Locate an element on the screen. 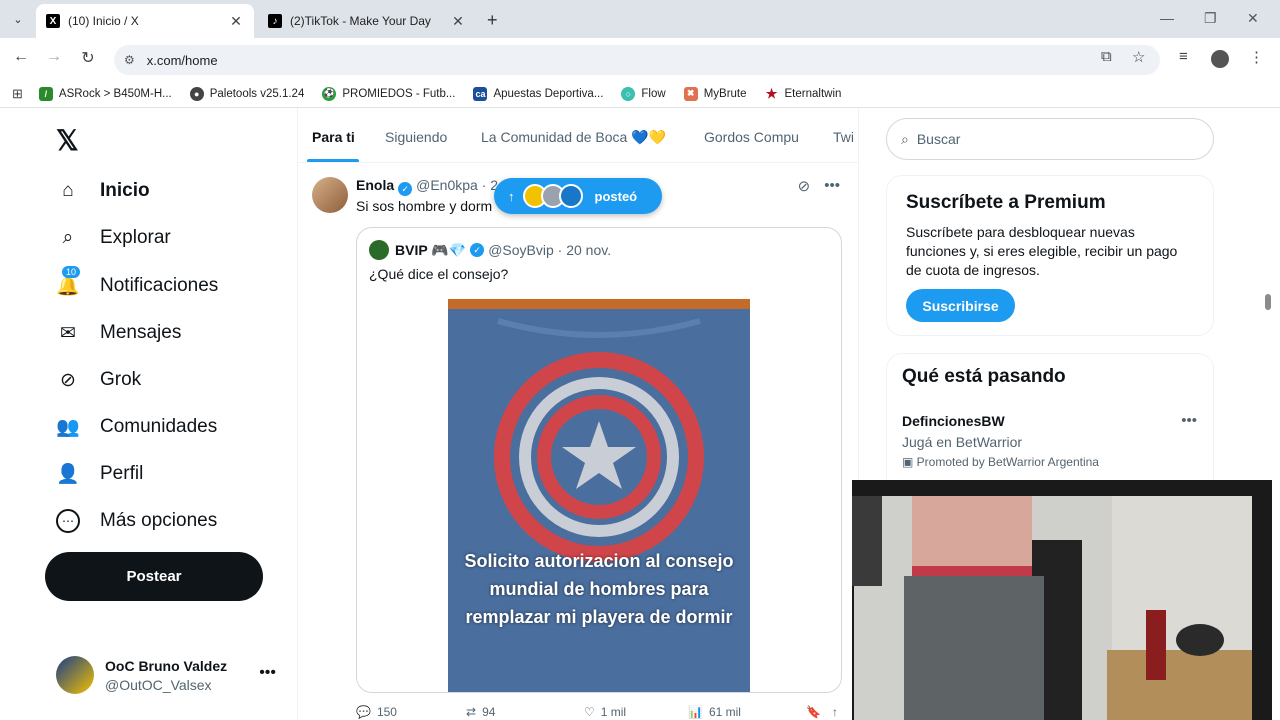 This screenshot has height=720, width=1280. forward-icon: → is located at coordinates (54, 57).